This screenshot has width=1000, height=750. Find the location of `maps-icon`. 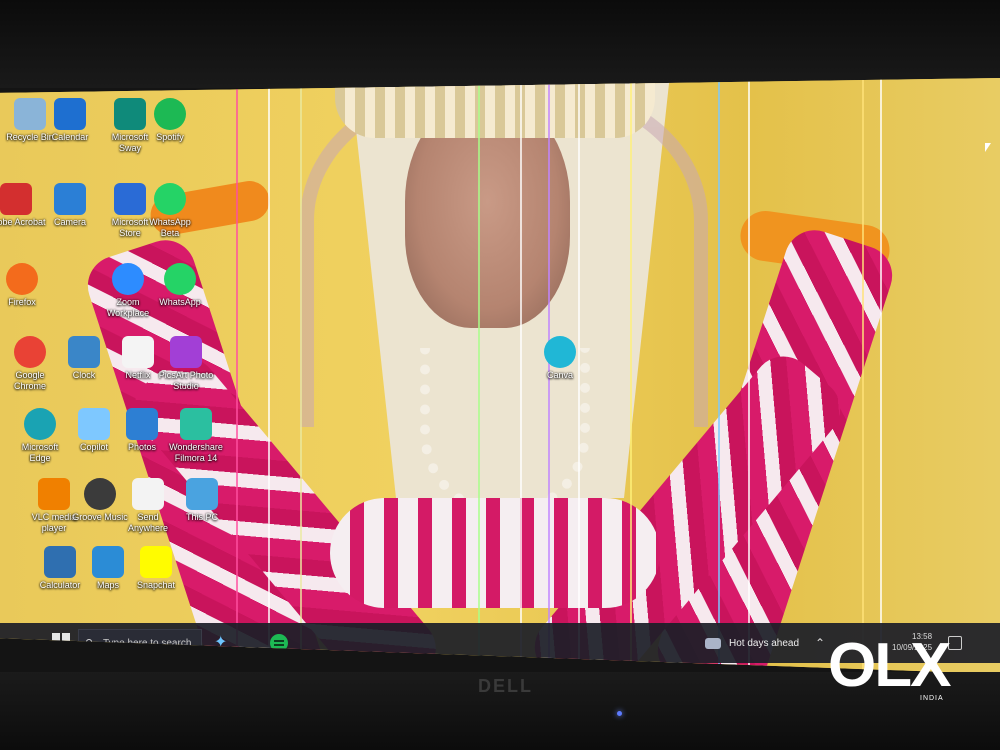

maps-icon is located at coordinates (108, 562).